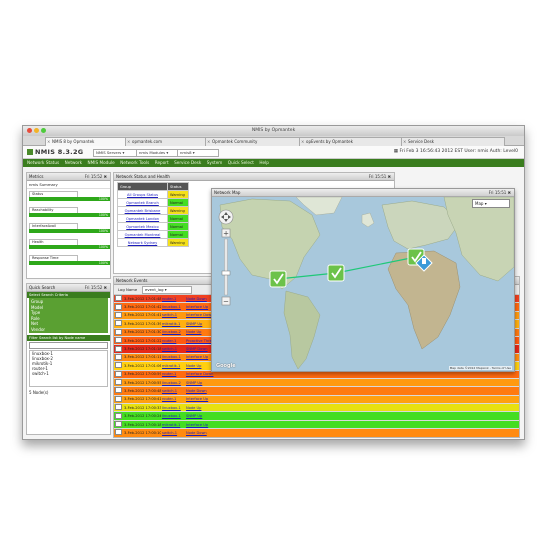 The width and height of the screenshot is (550, 550). I want to click on event-time: 3-Feb-2012 17:01:42, so click(142, 307).